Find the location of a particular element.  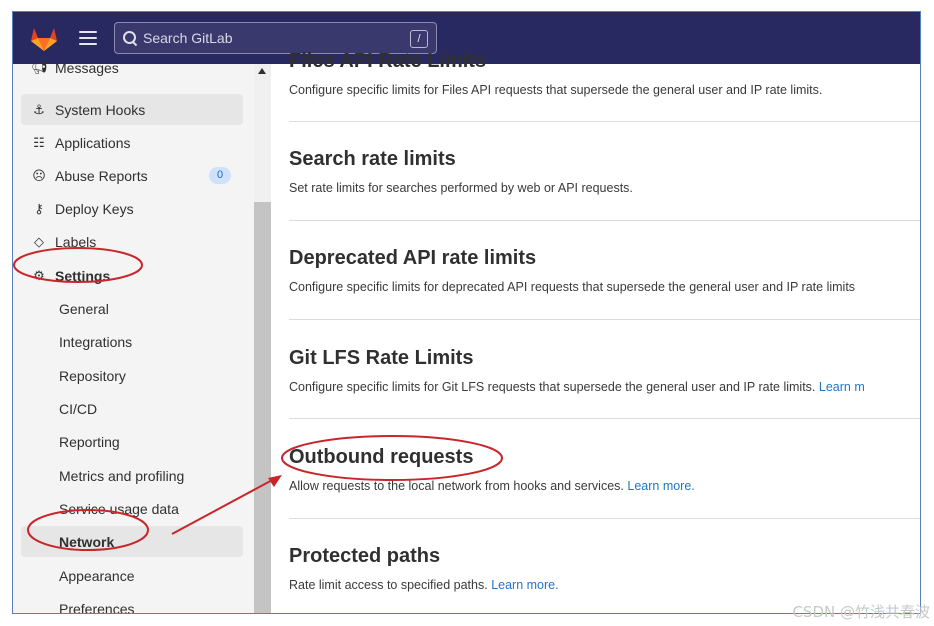

sidebar-item-deploy-keys: ⚷ Deploy Keys is located at coordinates (132, 208).